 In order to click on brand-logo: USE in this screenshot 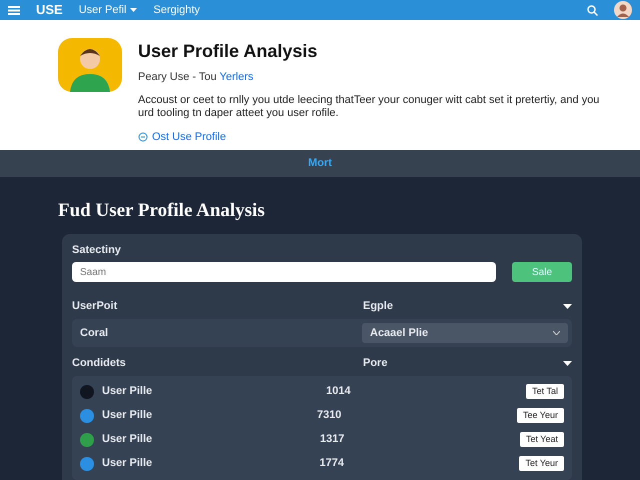, I will do `click(49, 10)`.